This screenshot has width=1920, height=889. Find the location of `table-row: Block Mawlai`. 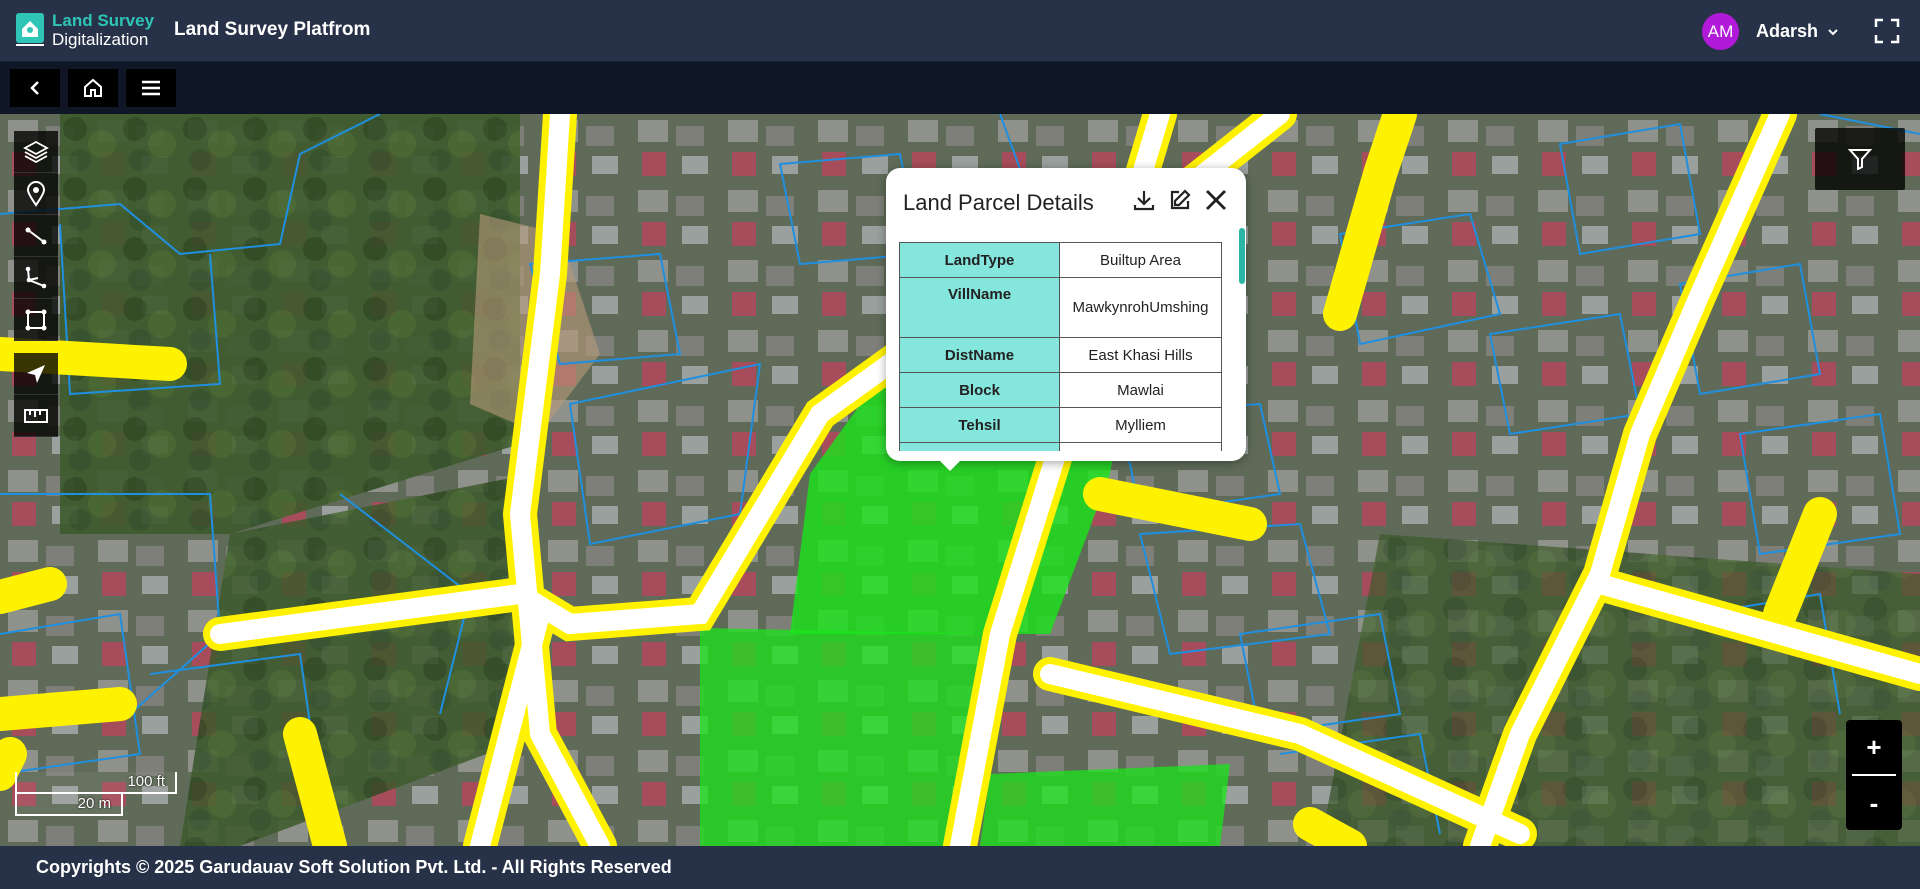

table-row: Block Mawlai is located at coordinates (1060, 390).